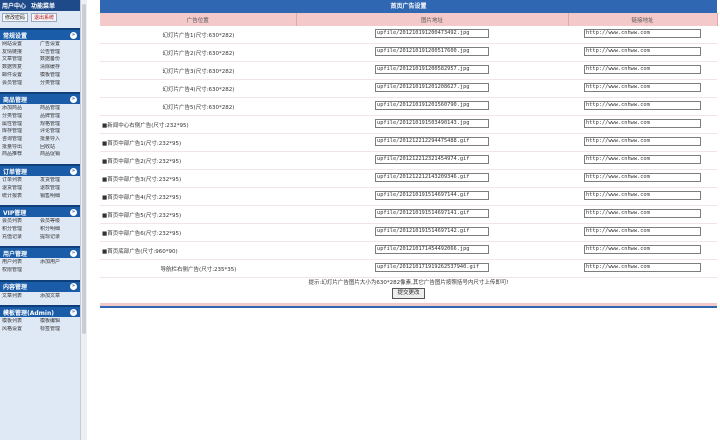 The image size is (720, 440). Describe the element at coordinates (21, 68) in the screenshot. I see `menu-item-link: 数据恢复` at that location.